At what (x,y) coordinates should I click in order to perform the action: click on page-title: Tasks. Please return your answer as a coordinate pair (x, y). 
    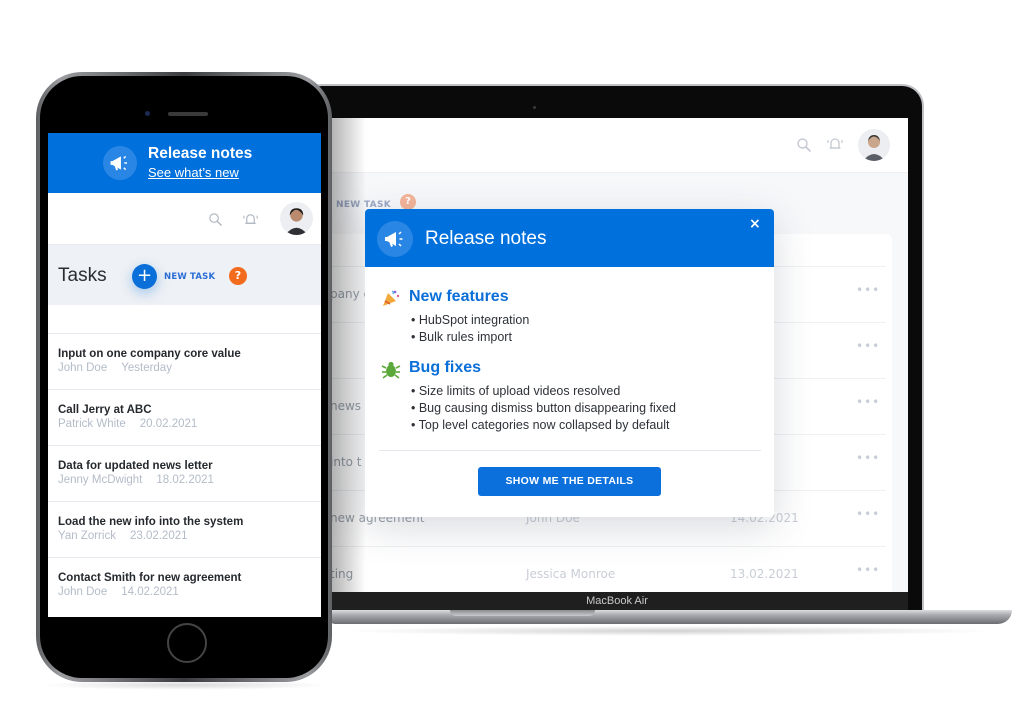
    Looking at the image, I should click on (82, 275).